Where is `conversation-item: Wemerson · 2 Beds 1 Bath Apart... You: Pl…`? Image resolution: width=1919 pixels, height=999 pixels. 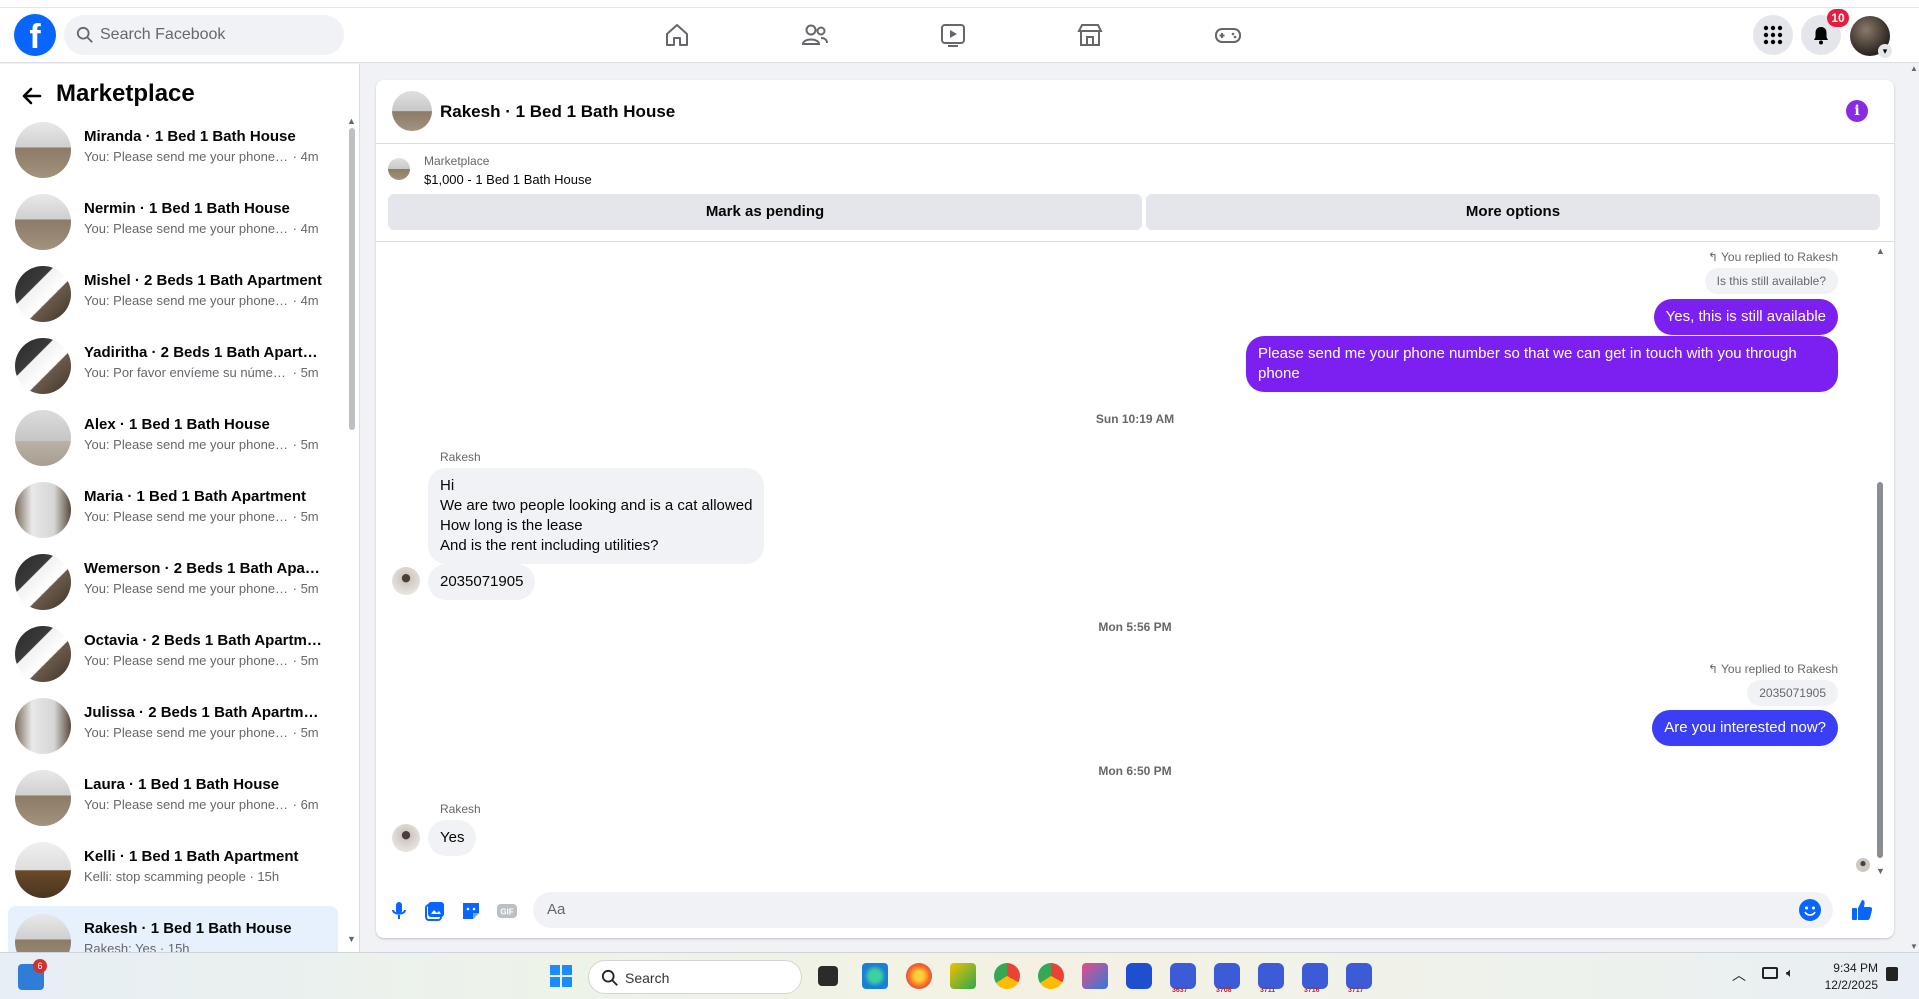
conversation-item: Wemerson · 2 Beds 1 Bath Apart... You: Pl… is located at coordinates (173, 582).